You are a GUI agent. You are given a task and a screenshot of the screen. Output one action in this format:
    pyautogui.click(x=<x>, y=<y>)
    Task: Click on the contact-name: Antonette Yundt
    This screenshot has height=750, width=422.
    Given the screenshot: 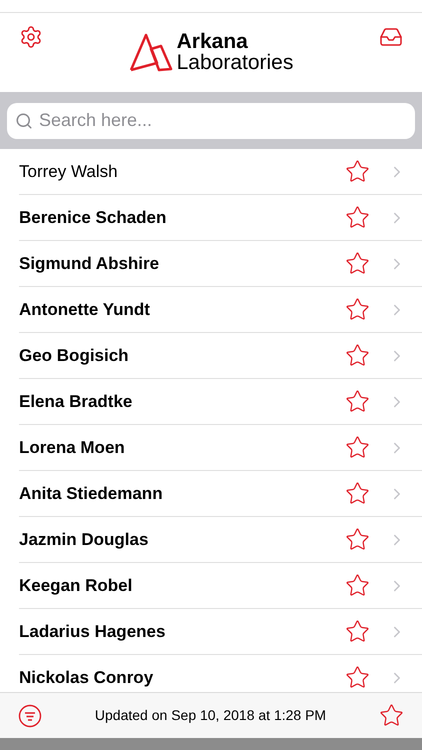 What is the action you would take?
    pyautogui.click(x=85, y=309)
    